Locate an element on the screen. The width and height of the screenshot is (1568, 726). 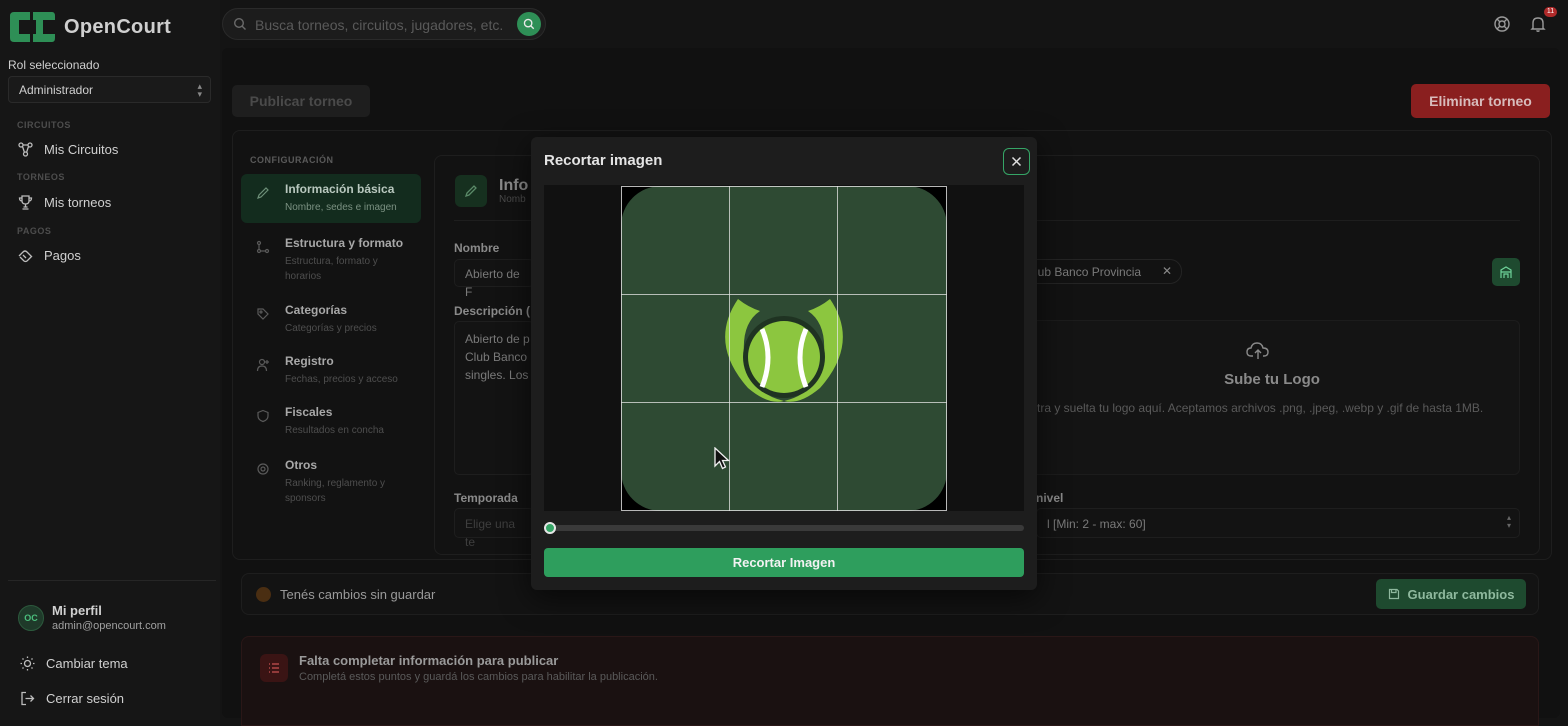
theme-toggle-label: Cambiar tema is located at coordinates (87, 663).